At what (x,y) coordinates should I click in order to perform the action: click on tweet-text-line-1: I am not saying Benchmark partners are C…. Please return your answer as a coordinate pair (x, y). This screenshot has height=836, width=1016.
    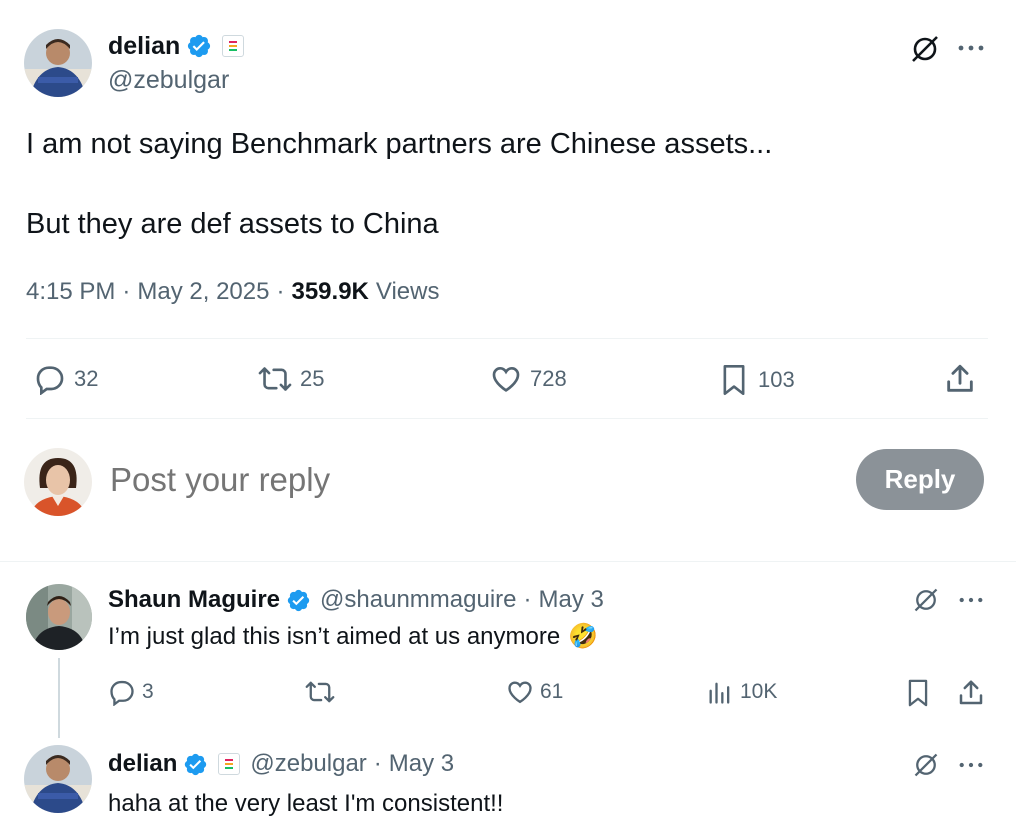
    Looking at the image, I should click on (399, 144).